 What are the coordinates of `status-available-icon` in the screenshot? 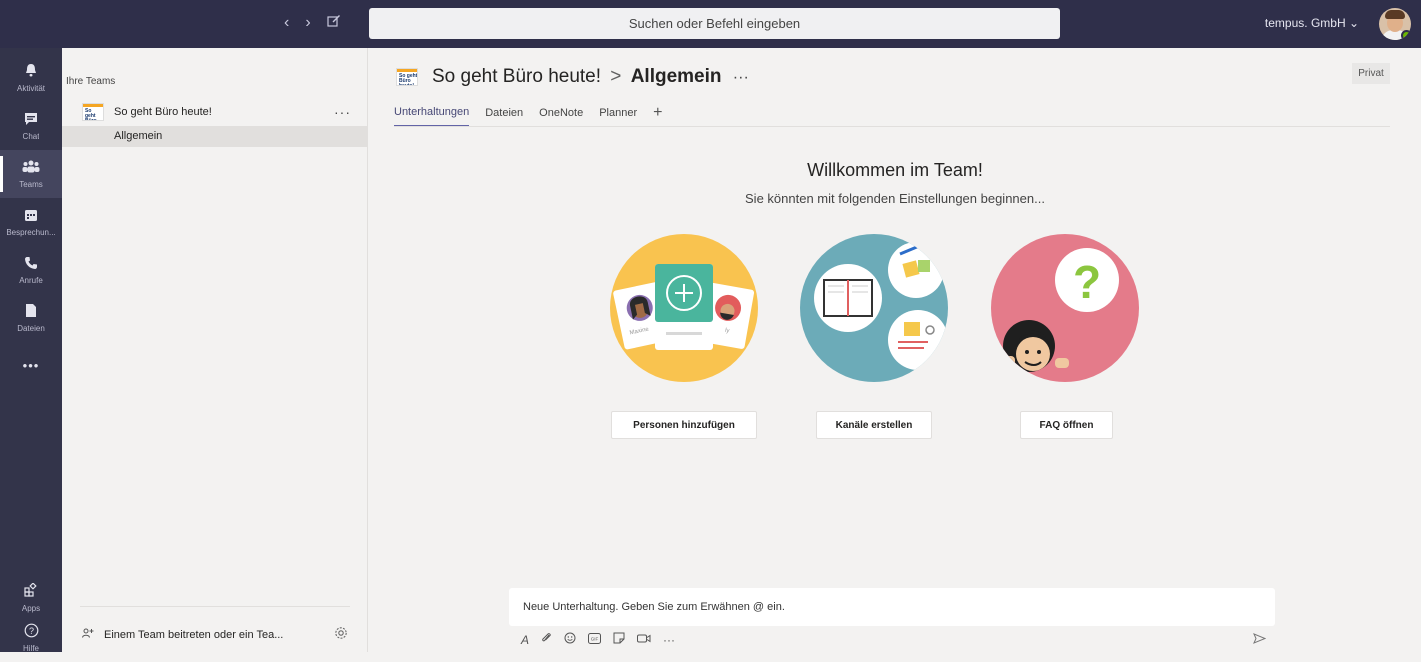 It's located at (1406, 35).